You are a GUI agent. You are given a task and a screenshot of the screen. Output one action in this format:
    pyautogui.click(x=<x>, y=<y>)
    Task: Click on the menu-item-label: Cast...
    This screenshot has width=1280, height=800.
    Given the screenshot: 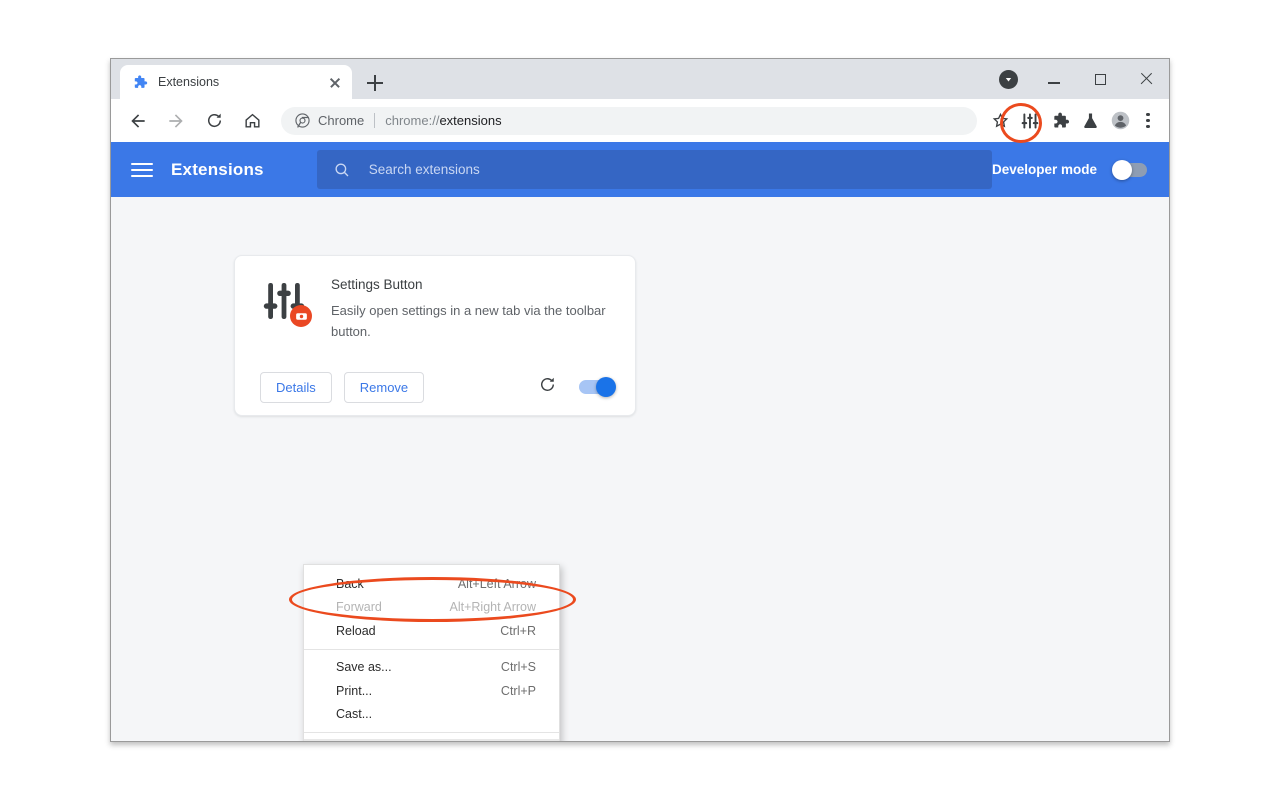 What is the action you would take?
    pyautogui.click(x=354, y=714)
    